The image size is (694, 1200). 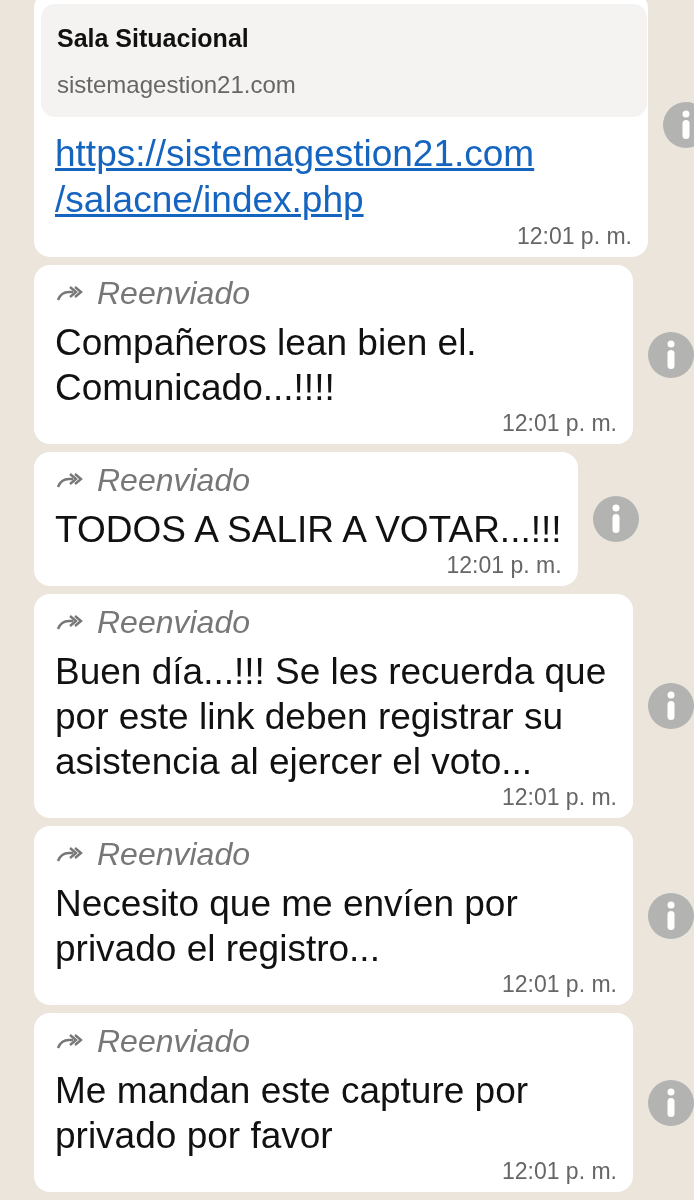 I want to click on message-text: Compañeros lean bien el. Comunicado...!!!!, so click(x=266, y=365).